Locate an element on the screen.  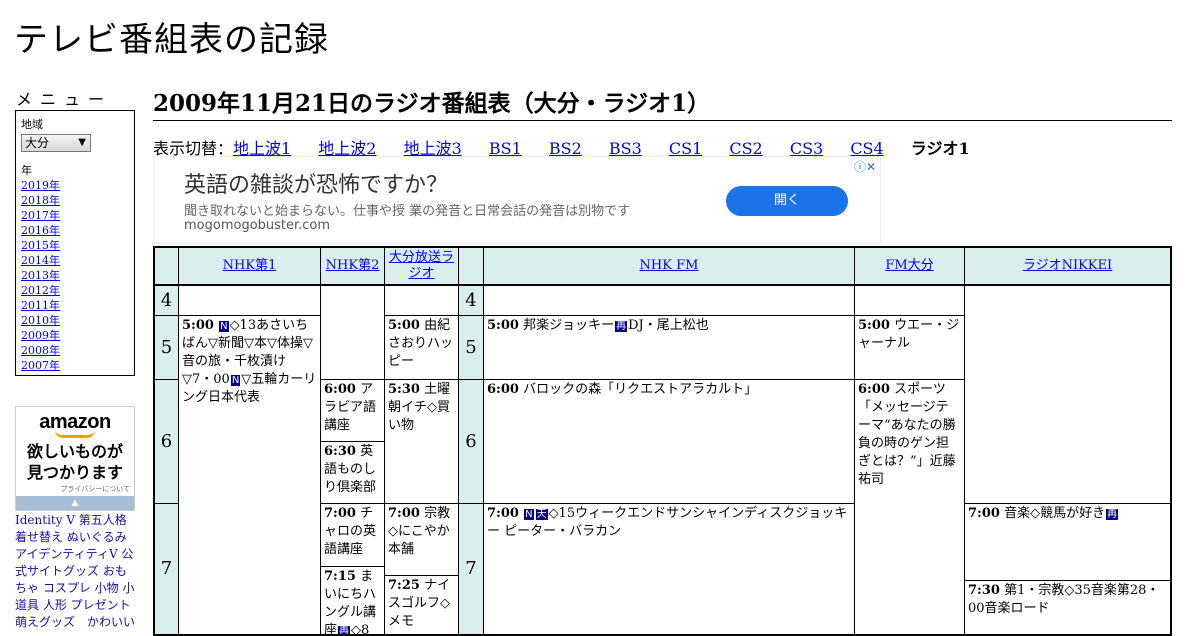
channel-header-nhk2: NHK第2 is located at coordinates (352, 266).